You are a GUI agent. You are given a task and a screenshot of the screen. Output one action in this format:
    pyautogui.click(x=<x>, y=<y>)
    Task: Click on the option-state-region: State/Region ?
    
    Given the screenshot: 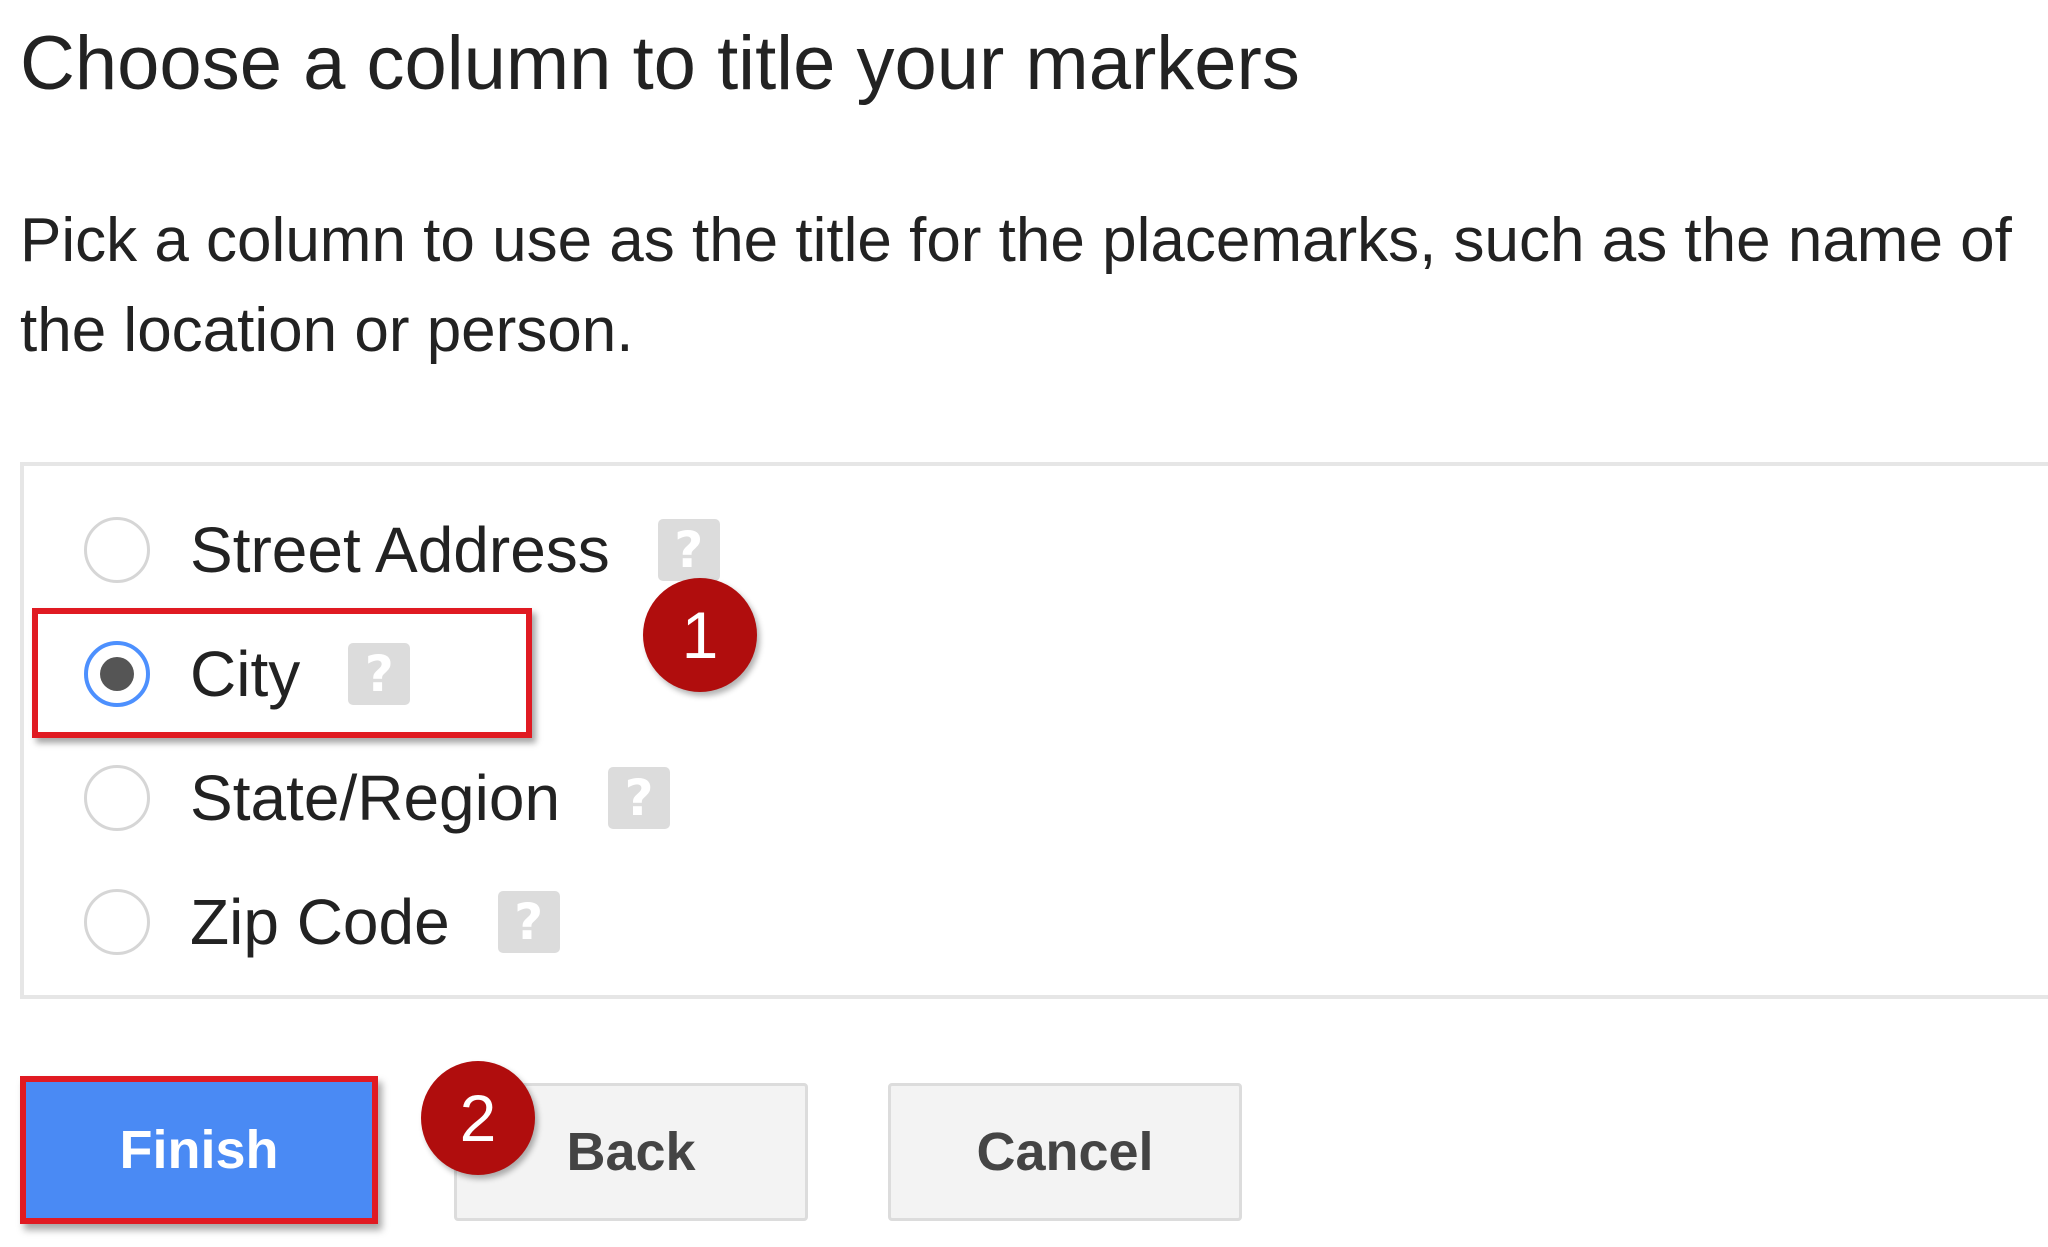 What is the action you would take?
    pyautogui.click(x=377, y=798)
    